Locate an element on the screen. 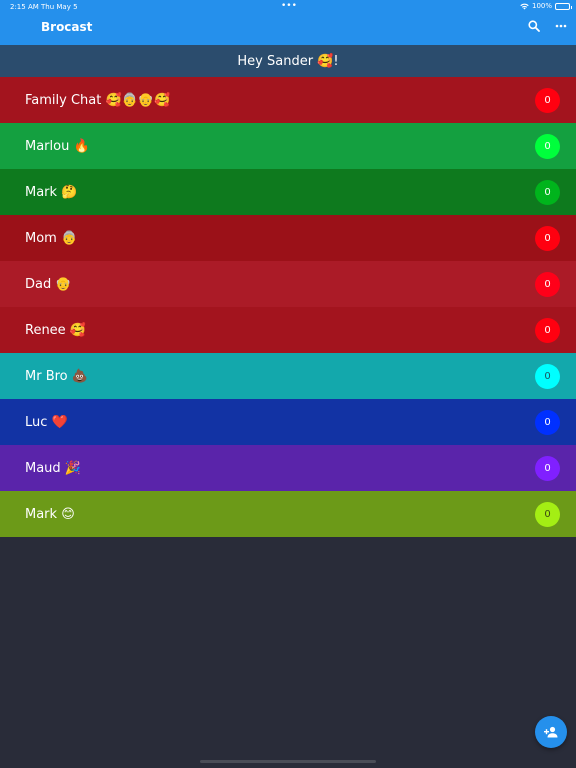  search-icon is located at coordinates (534, 26).